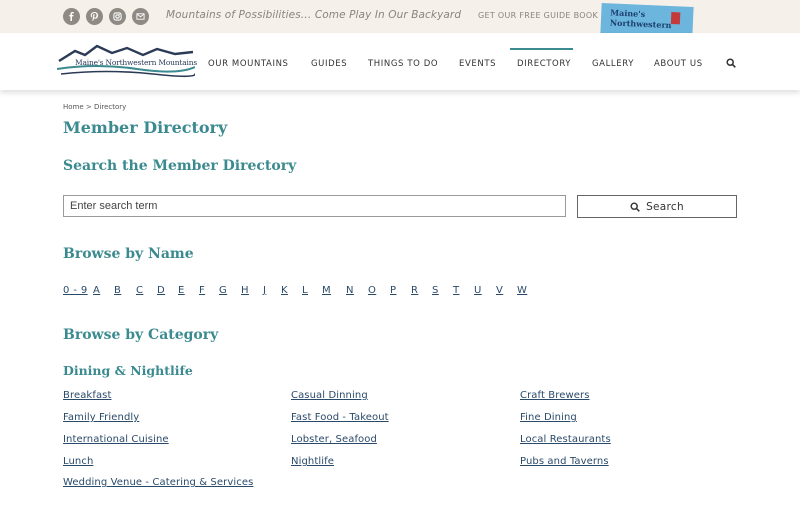  I want to click on instagram-icon, so click(117, 16).